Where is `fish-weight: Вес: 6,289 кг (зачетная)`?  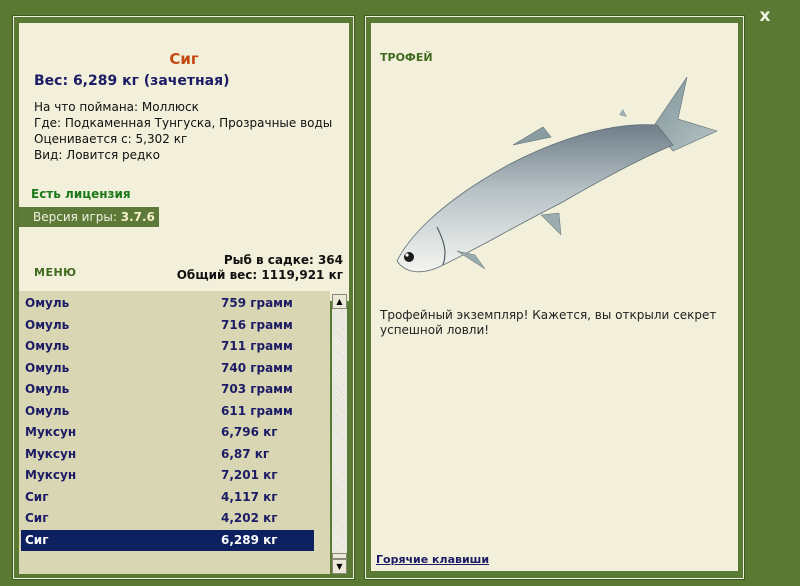
fish-weight: Вес: 6,289 кг (зачетная) is located at coordinates (132, 81).